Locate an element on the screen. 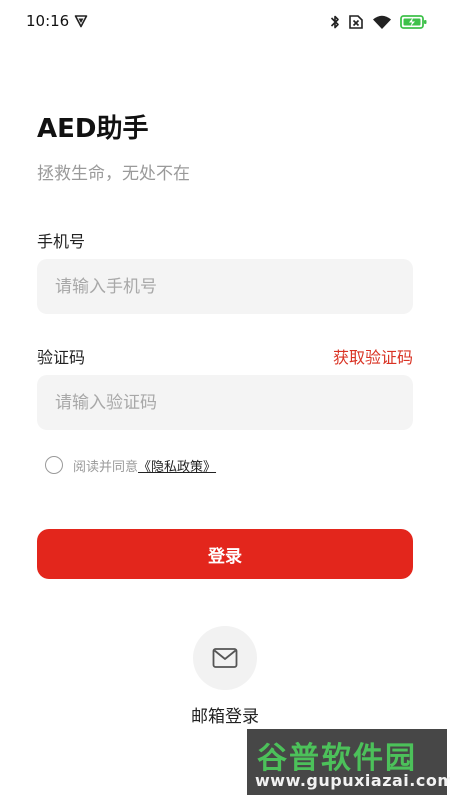 The height and width of the screenshot is (800, 450). status-icons is located at coordinates (379, 22).